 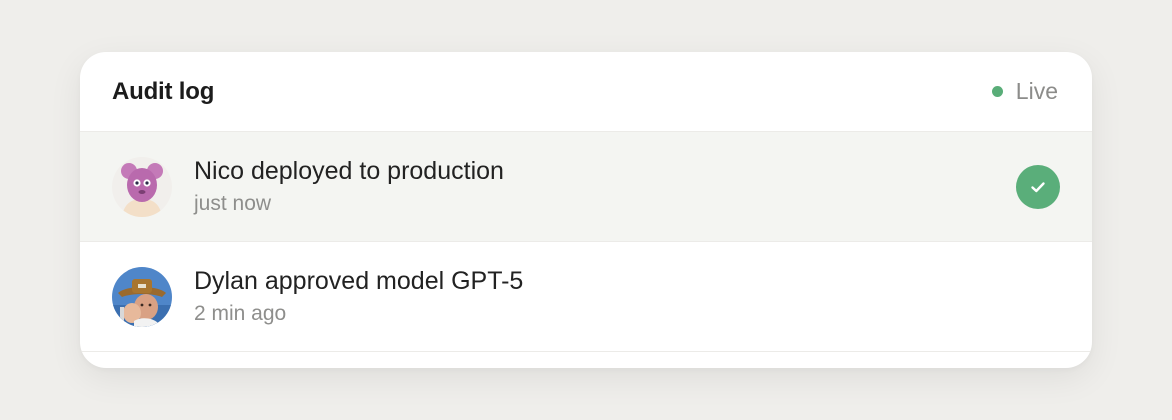 What do you see at coordinates (359, 280) in the screenshot?
I see `entry-text: Dylan approved model GPT-5` at bounding box center [359, 280].